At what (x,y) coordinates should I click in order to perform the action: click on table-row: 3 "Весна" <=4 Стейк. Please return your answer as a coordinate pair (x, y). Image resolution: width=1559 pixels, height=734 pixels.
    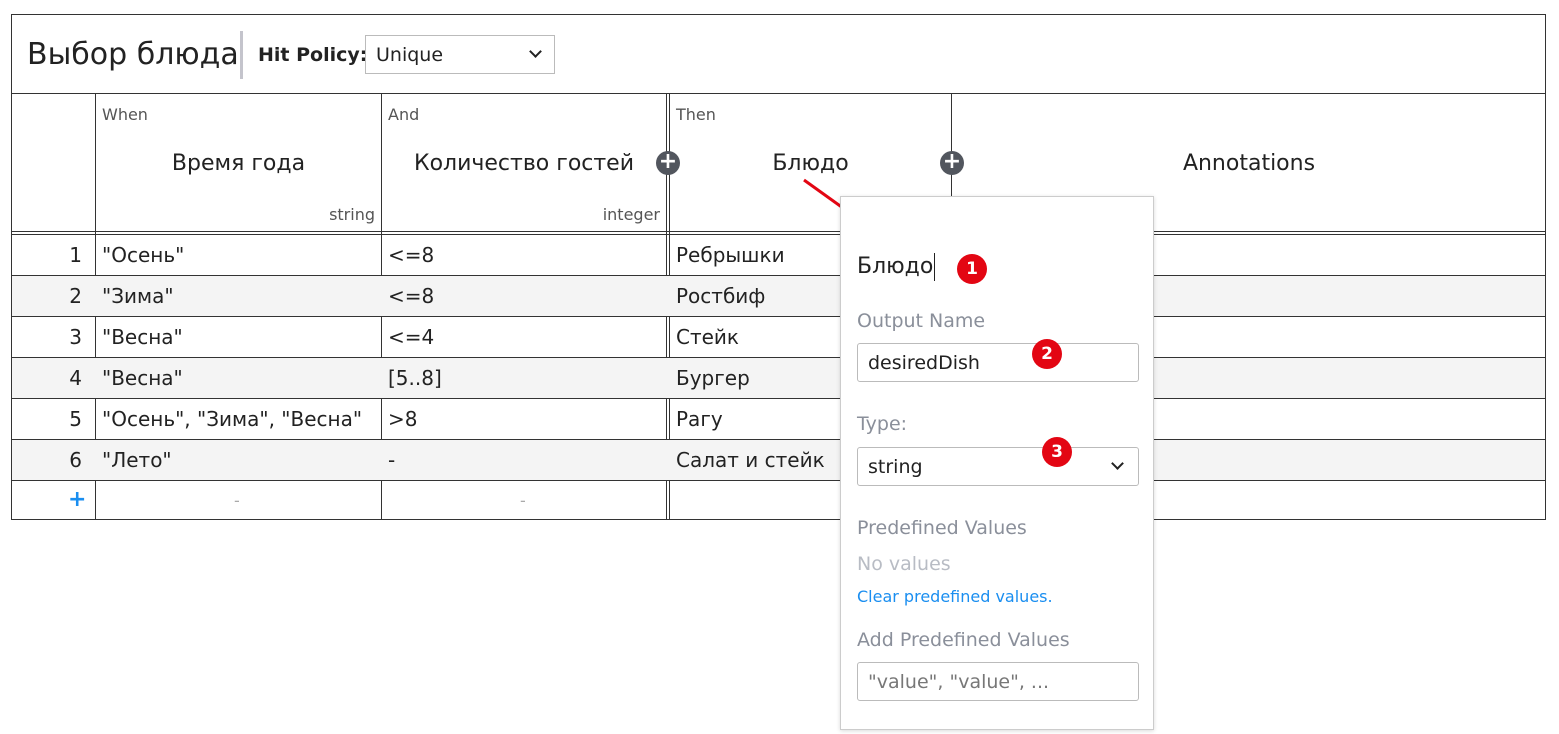
    Looking at the image, I should click on (778, 337).